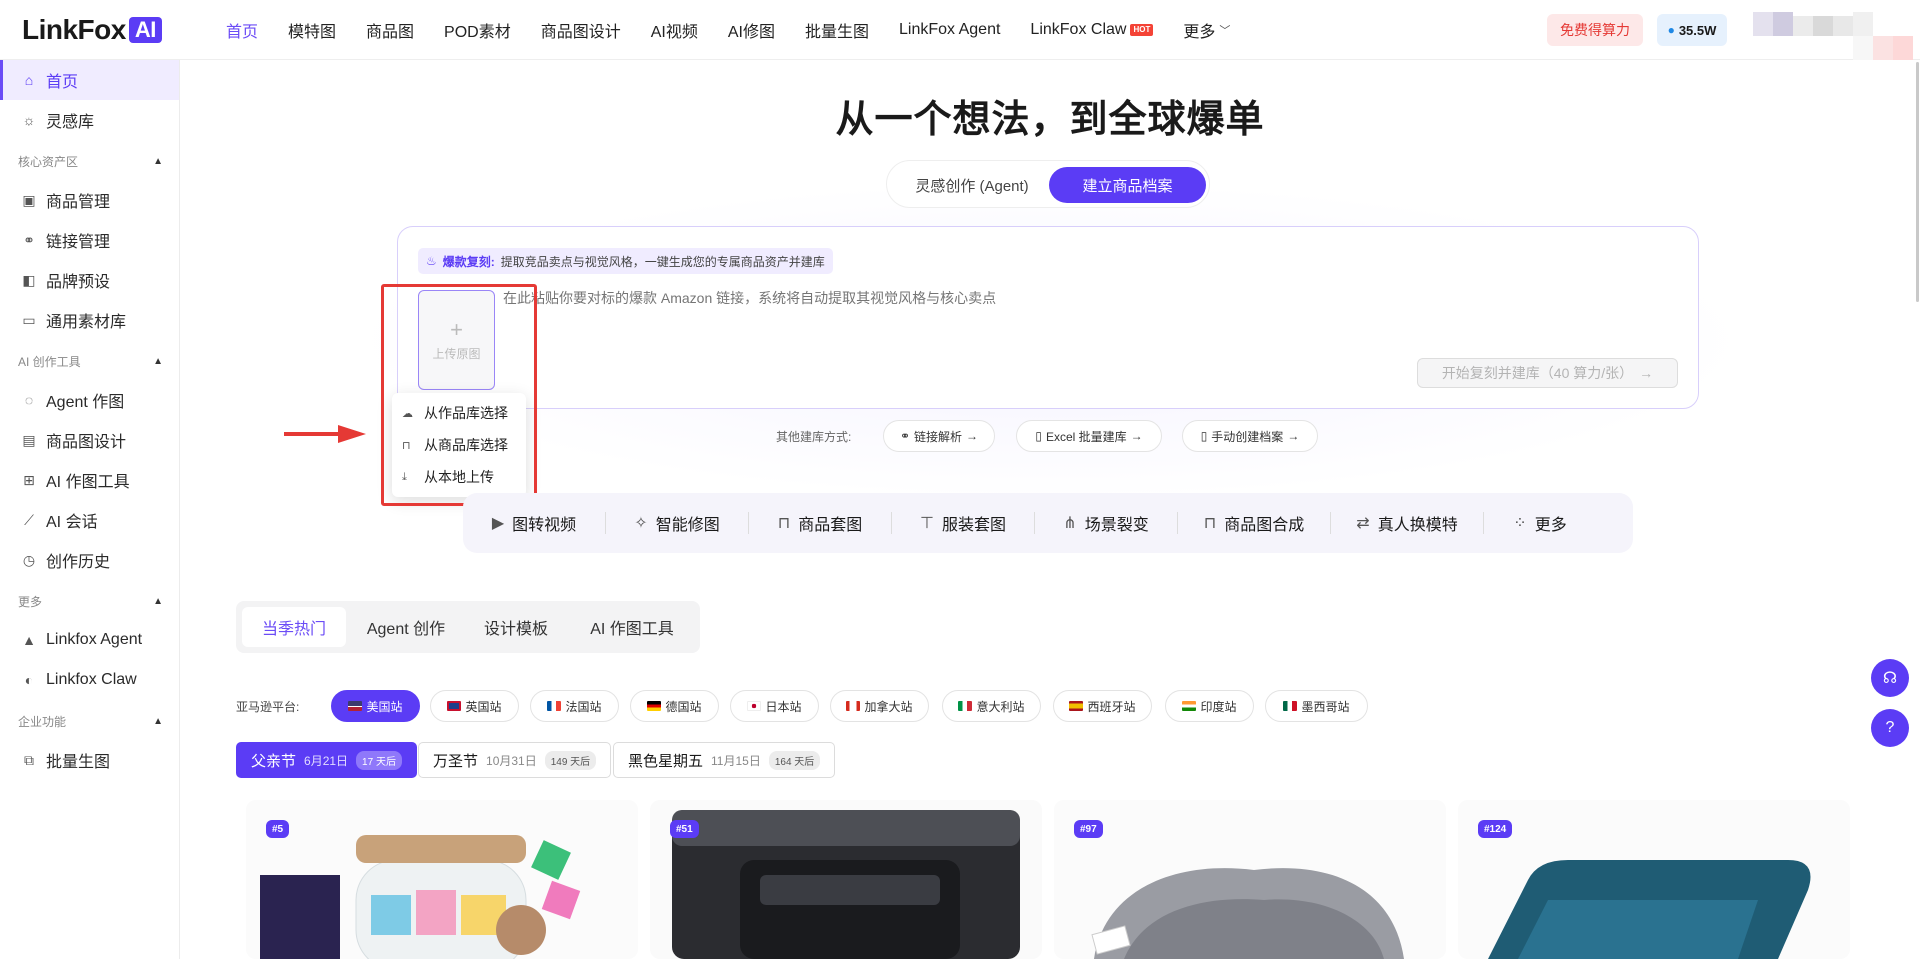  What do you see at coordinates (89, 80) in the screenshot?
I see `sidebar-item-home: ⌂ 首页` at bounding box center [89, 80].